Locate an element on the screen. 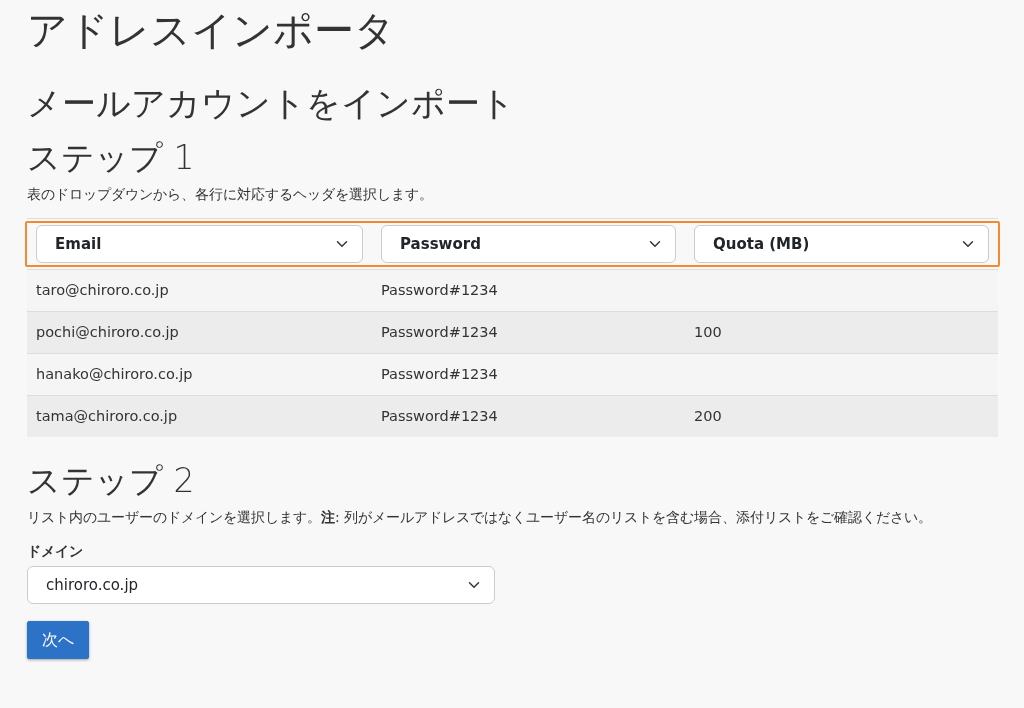 Image resolution: width=1024 pixels, height=708 pixels. step-description: リスト内のユーザーのドメインを選択します。注: 列がメールアドレスではなくユーザー名のリストを含む場合、添付リストをご確認ください。 is located at coordinates (480, 517).